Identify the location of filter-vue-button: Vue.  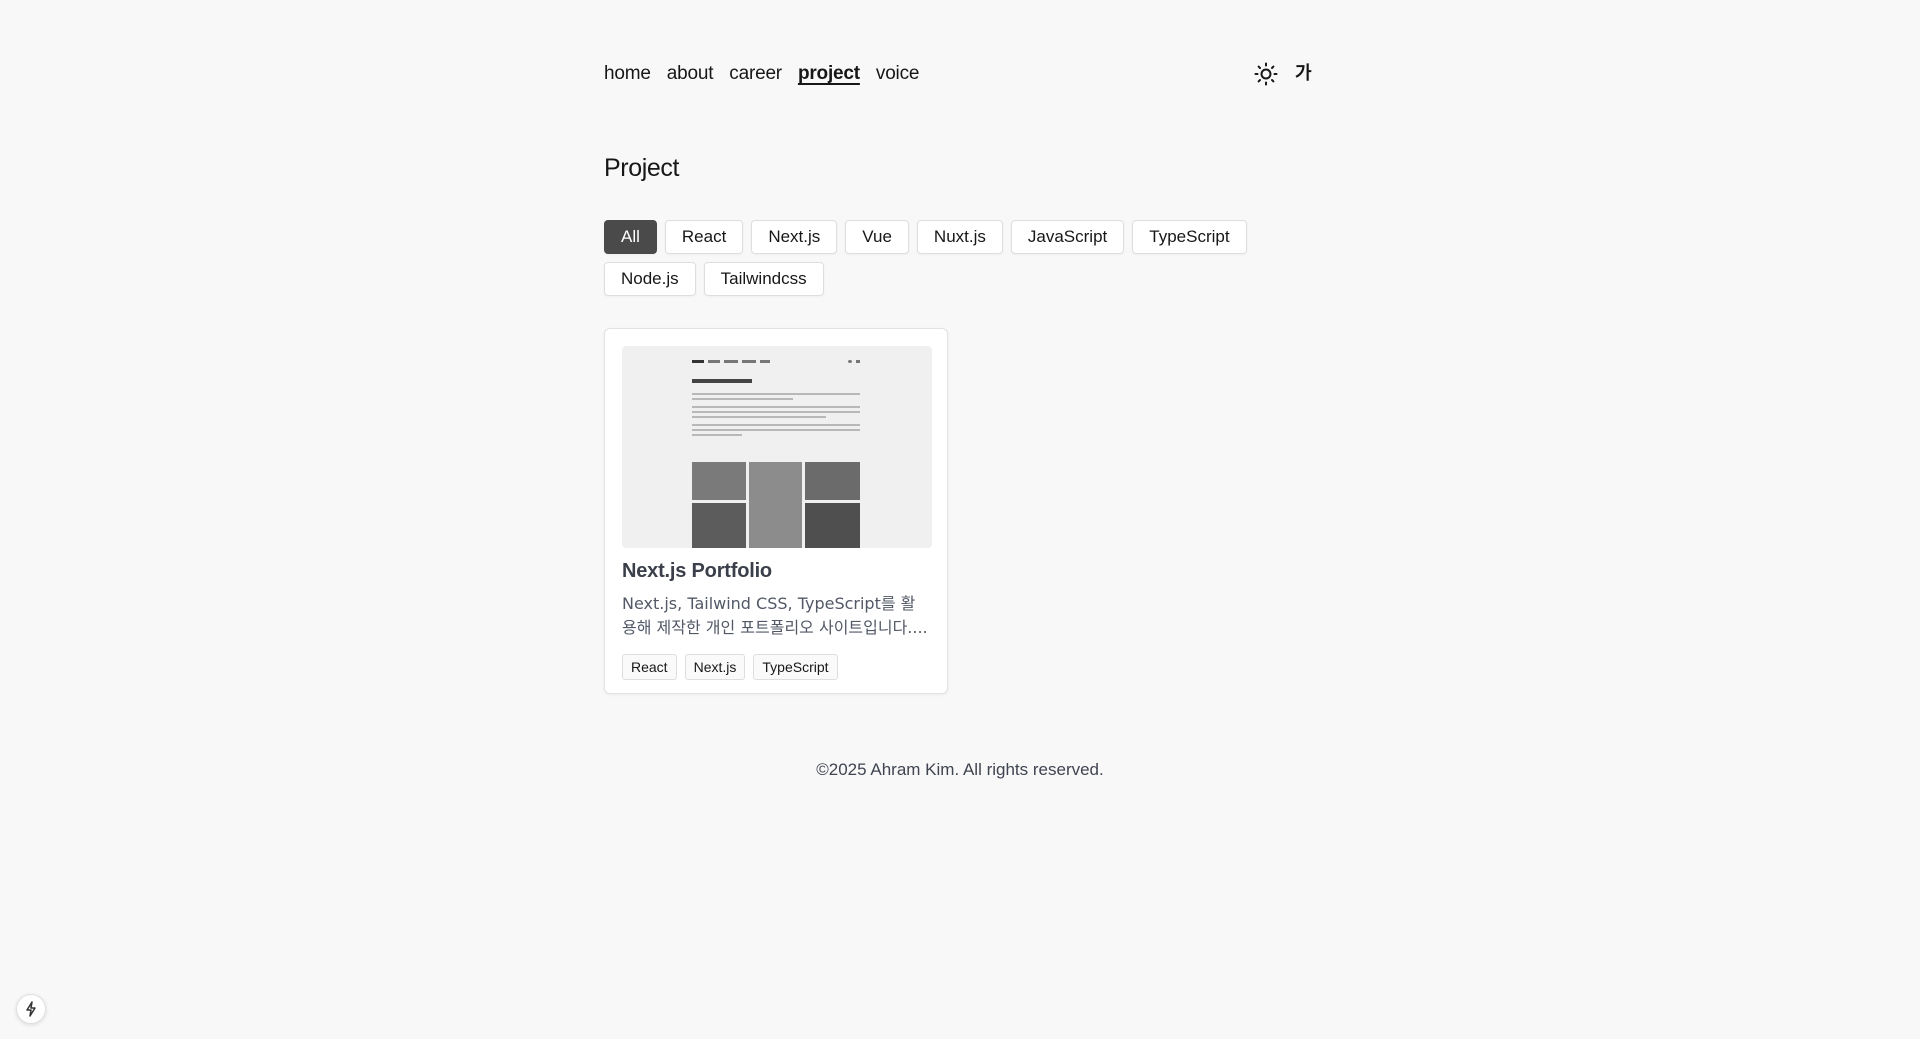
(877, 237).